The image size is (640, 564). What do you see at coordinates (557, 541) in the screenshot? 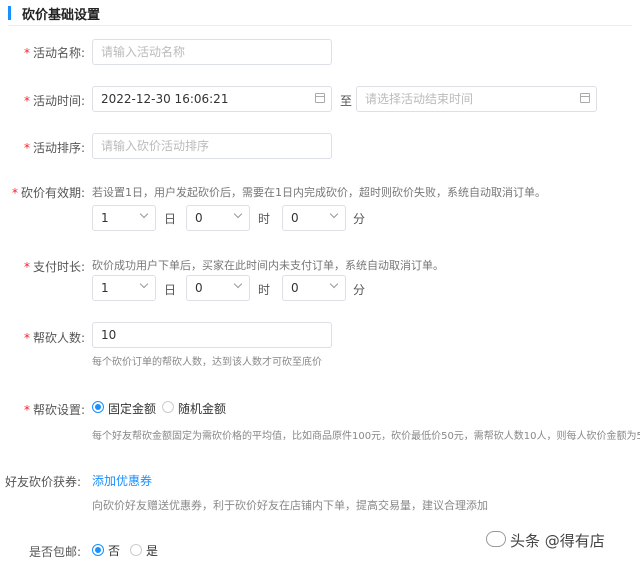
I see `watermark-text: 头条 @得有店` at bounding box center [557, 541].